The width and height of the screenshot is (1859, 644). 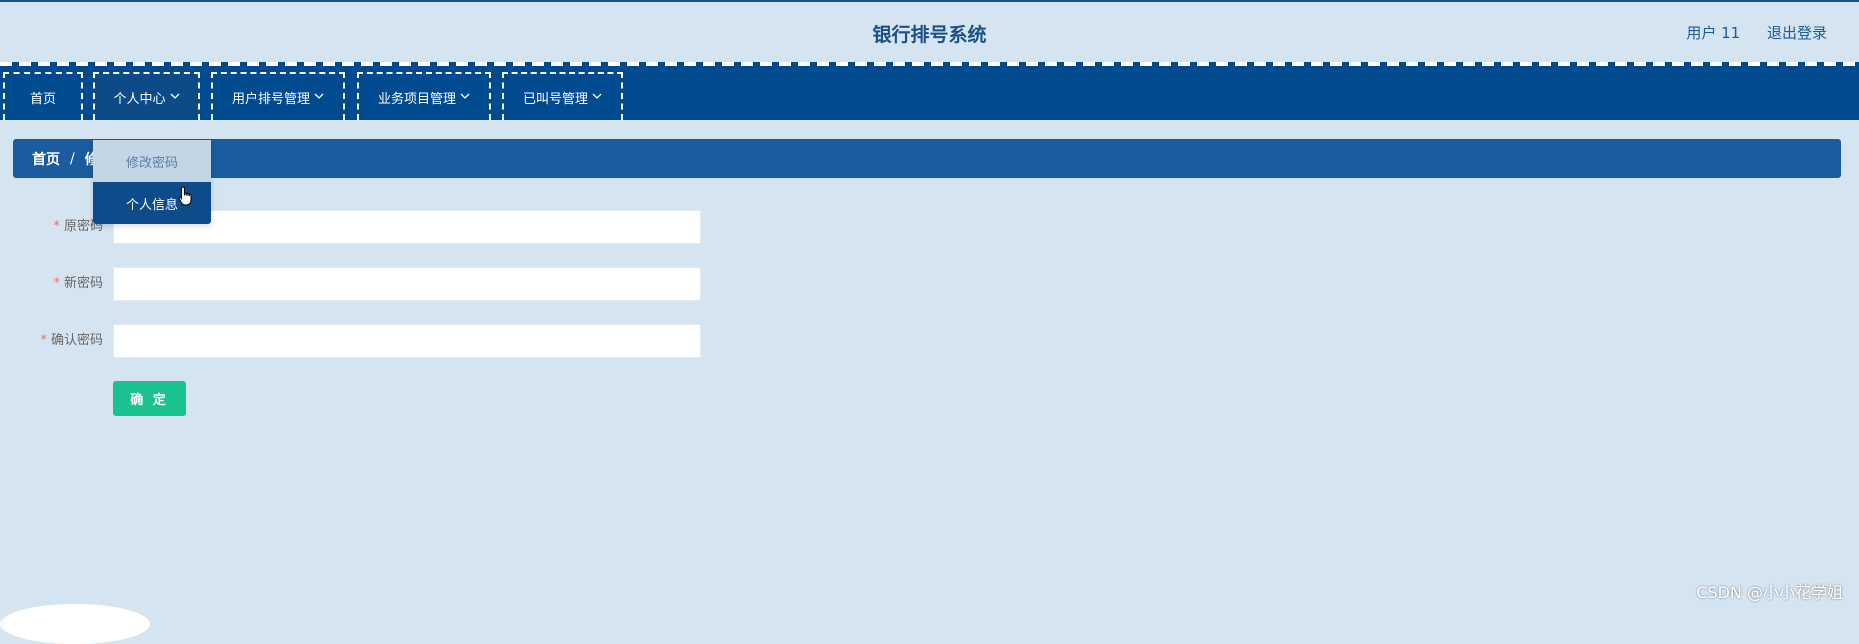 What do you see at coordinates (929, 91) in the screenshot?
I see `main-navbar: 首页 个人中心 用户排号管理 业务项目管理 已叫号管理` at bounding box center [929, 91].